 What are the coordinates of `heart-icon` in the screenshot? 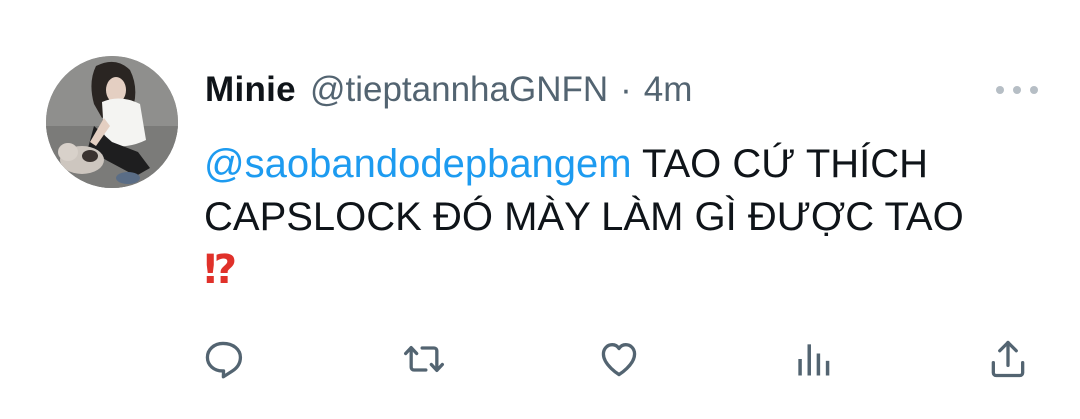 It's located at (619, 360).